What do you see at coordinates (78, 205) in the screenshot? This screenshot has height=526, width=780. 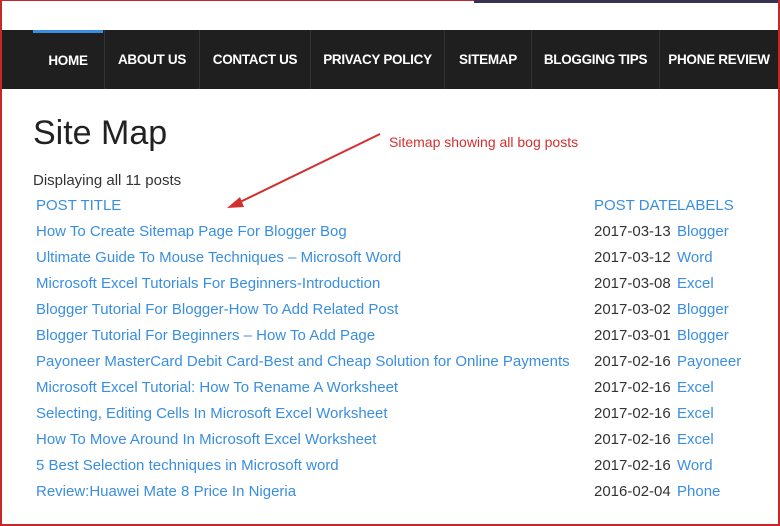 I see `column-header-title: POST TITLE` at bounding box center [78, 205].